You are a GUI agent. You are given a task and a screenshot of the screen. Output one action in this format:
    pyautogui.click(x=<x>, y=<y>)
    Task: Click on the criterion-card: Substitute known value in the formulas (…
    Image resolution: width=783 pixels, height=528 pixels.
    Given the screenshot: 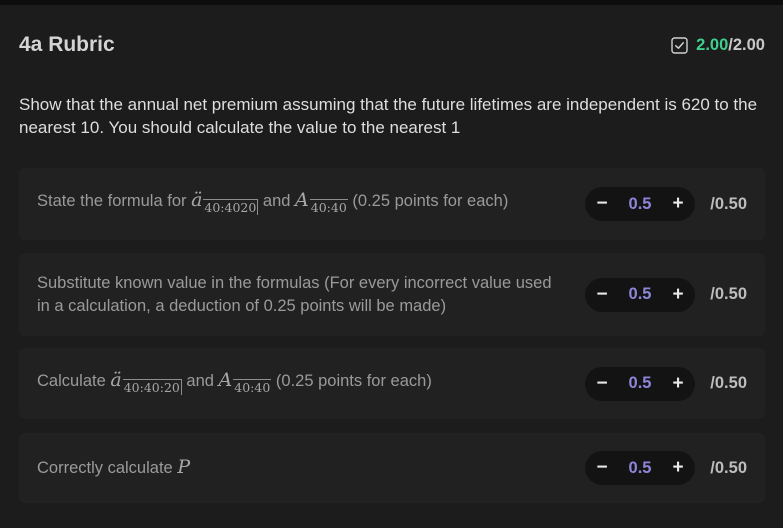 What is the action you would take?
    pyautogui.click(x=392, y=294)
    